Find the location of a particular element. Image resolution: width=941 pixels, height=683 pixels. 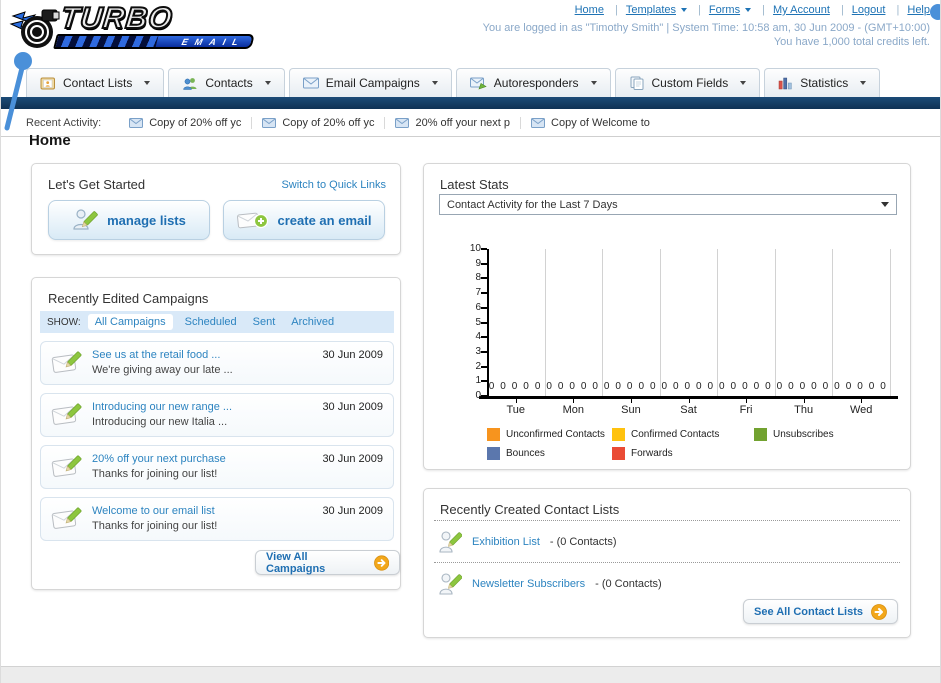

tab-statistics: Statistics is located at coordinates (822, 82).